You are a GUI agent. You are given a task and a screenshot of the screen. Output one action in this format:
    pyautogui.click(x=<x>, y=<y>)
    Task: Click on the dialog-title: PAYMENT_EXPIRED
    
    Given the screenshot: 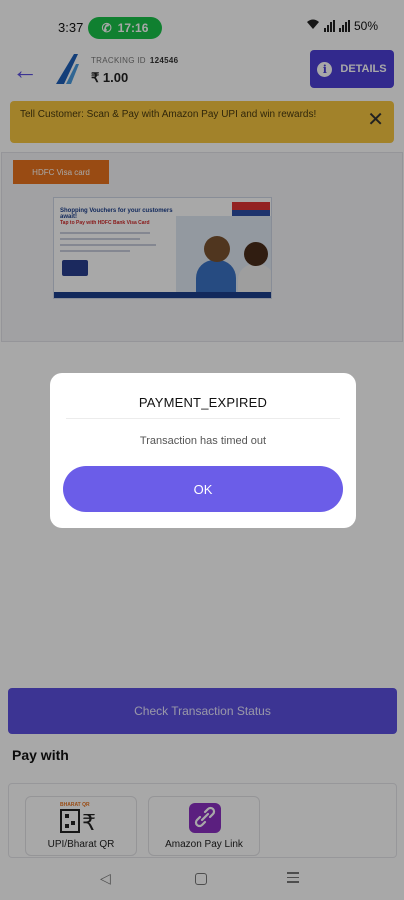 What is the action you would take?
    pyautogui.click(x=203, y=402)
    